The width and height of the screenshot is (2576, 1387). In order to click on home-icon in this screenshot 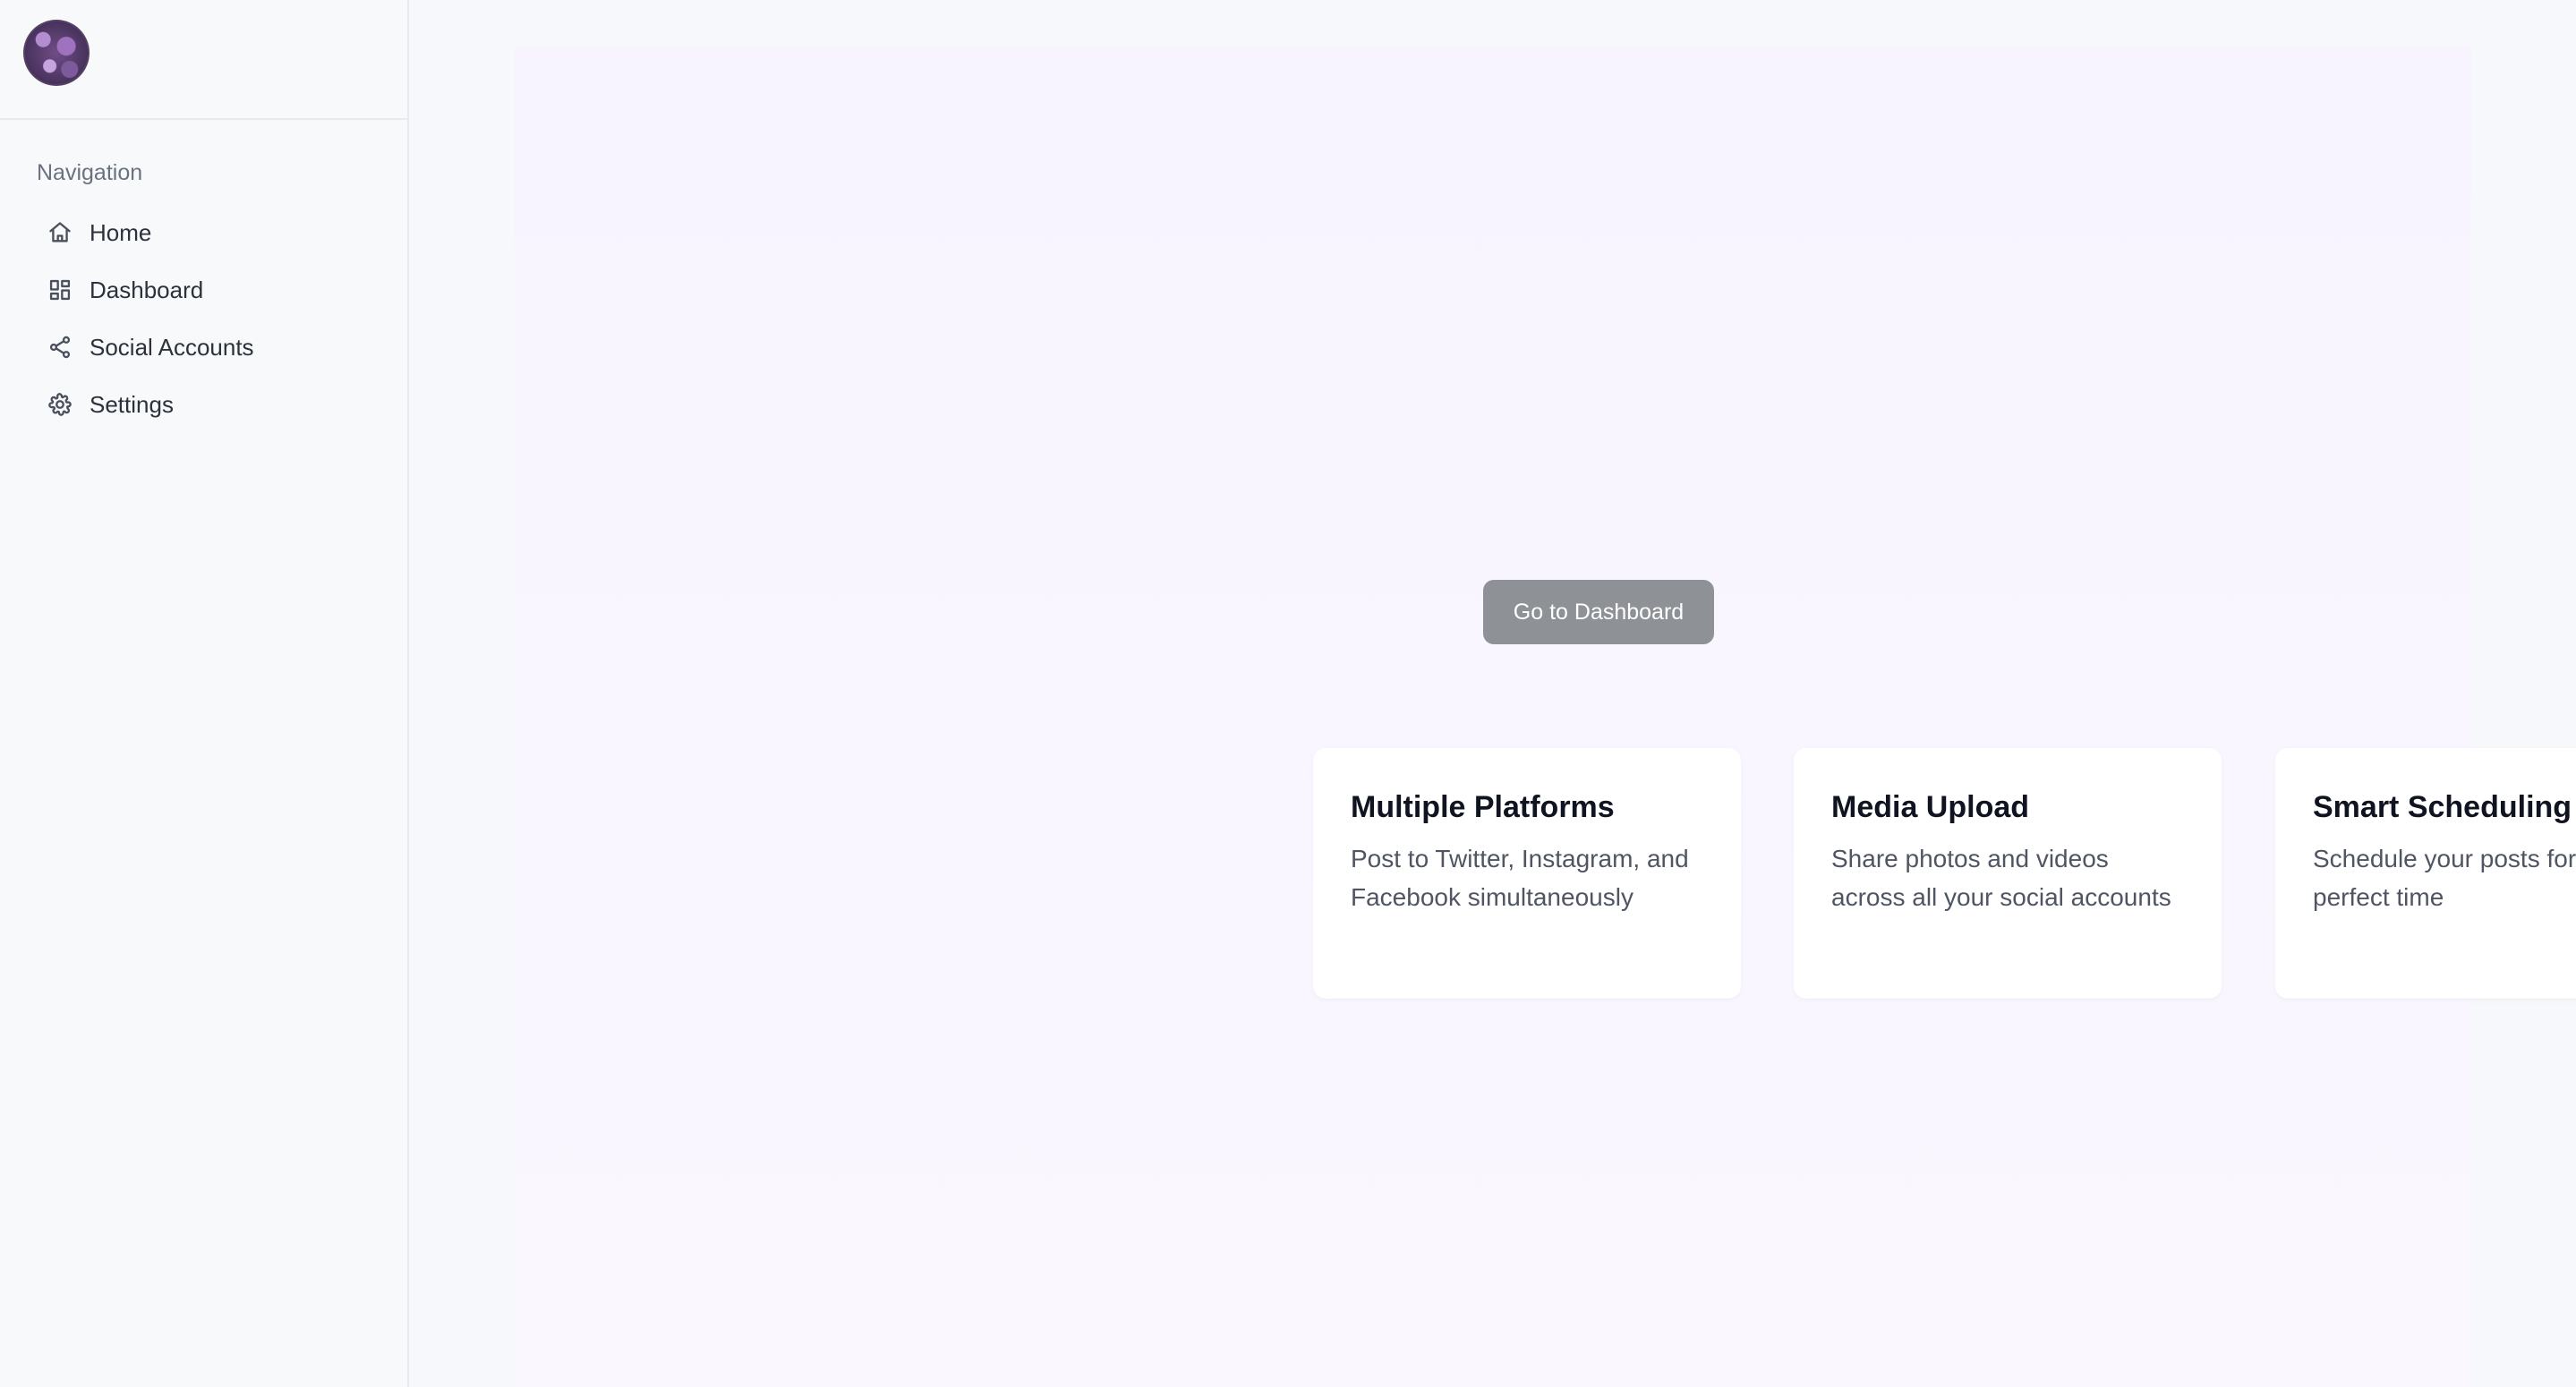, I will do `click(60, 233)`.